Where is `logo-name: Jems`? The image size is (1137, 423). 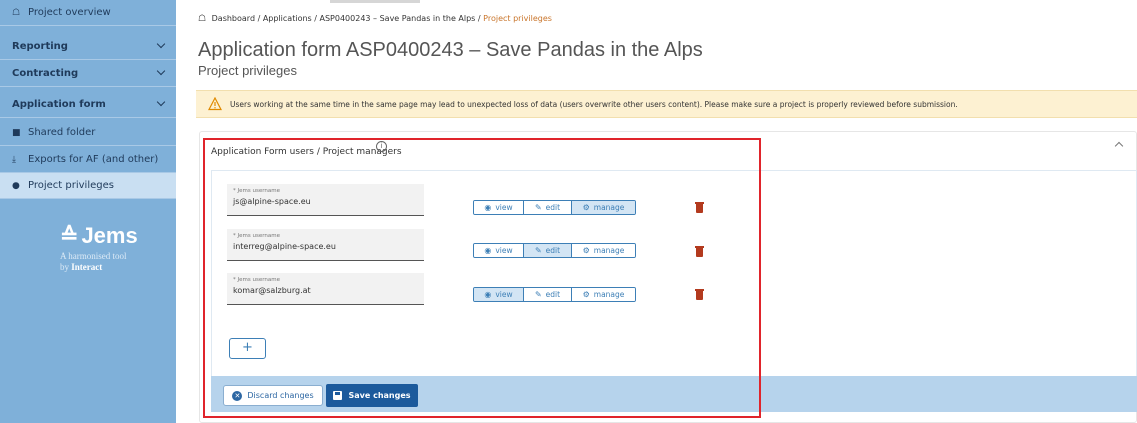 logo-name: Jems is located at coordinates (109, 235).